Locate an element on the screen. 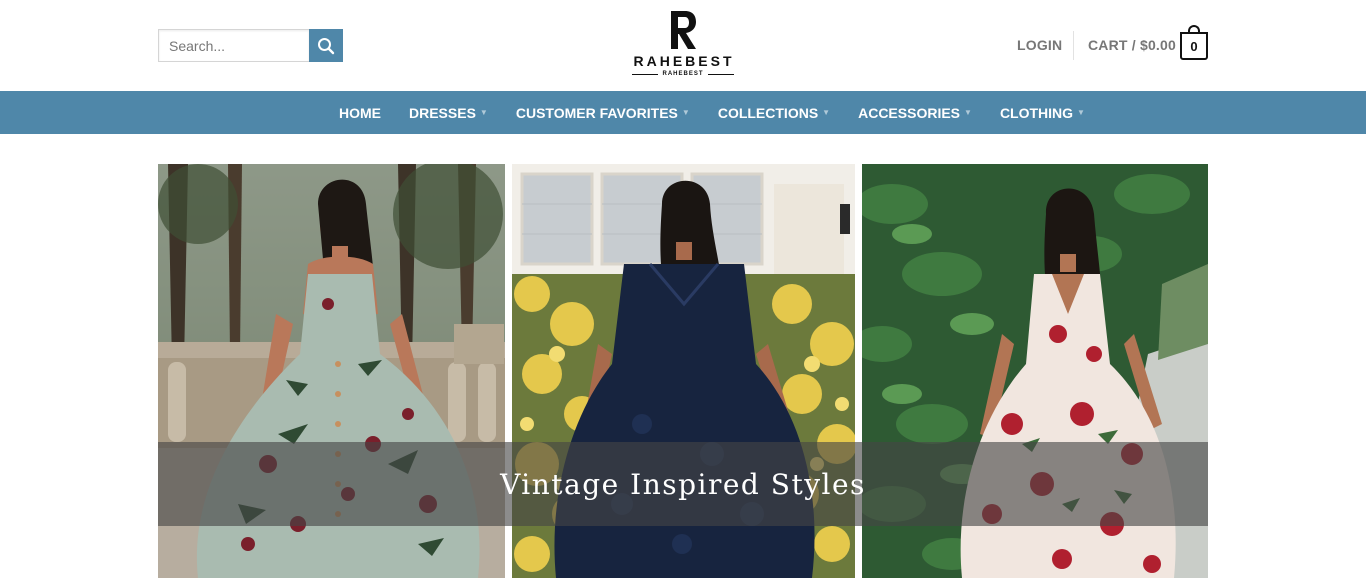  login-link: LOGIN is located at coordinates (1039, 45).